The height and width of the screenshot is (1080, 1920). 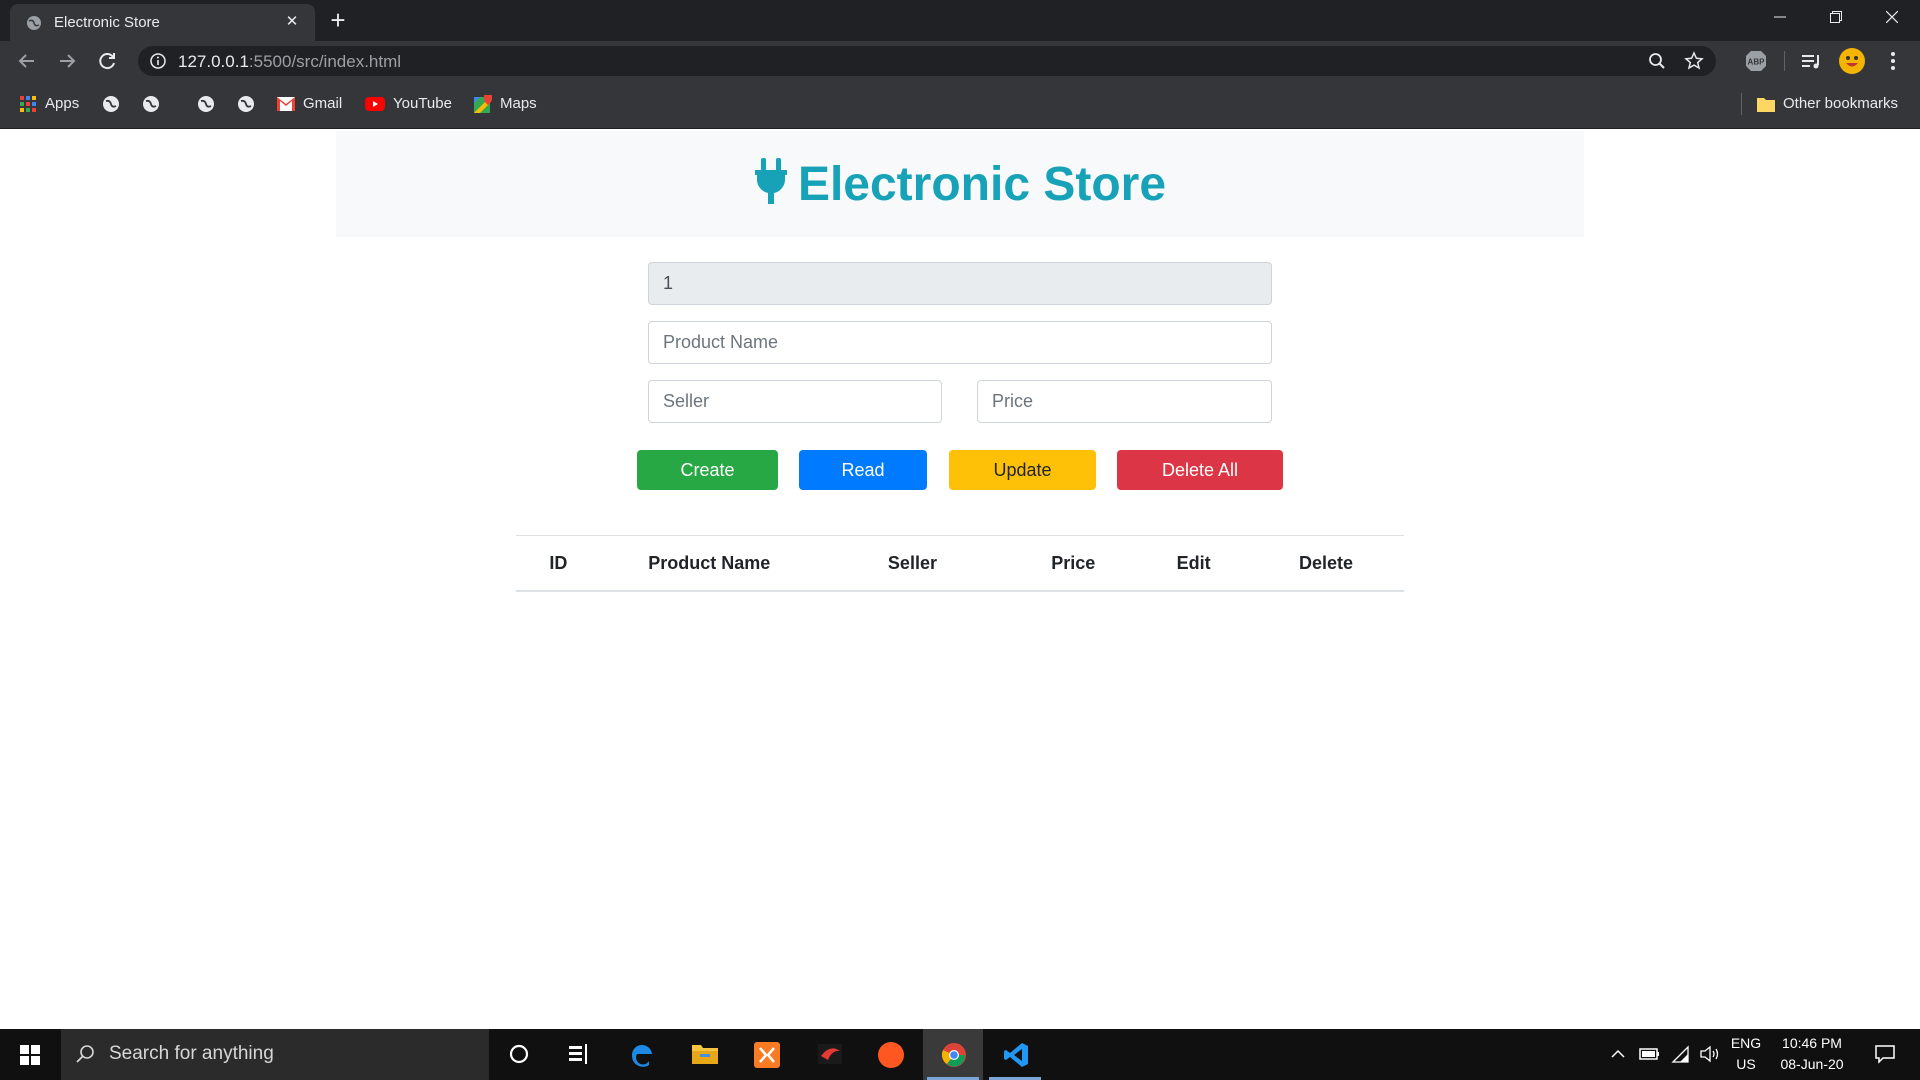 What do you see at coordinates (960, 20) in the screenshot?
I see `browser-tabstrip: Electronic Store ✕ +` at bounding box center [960, 20].